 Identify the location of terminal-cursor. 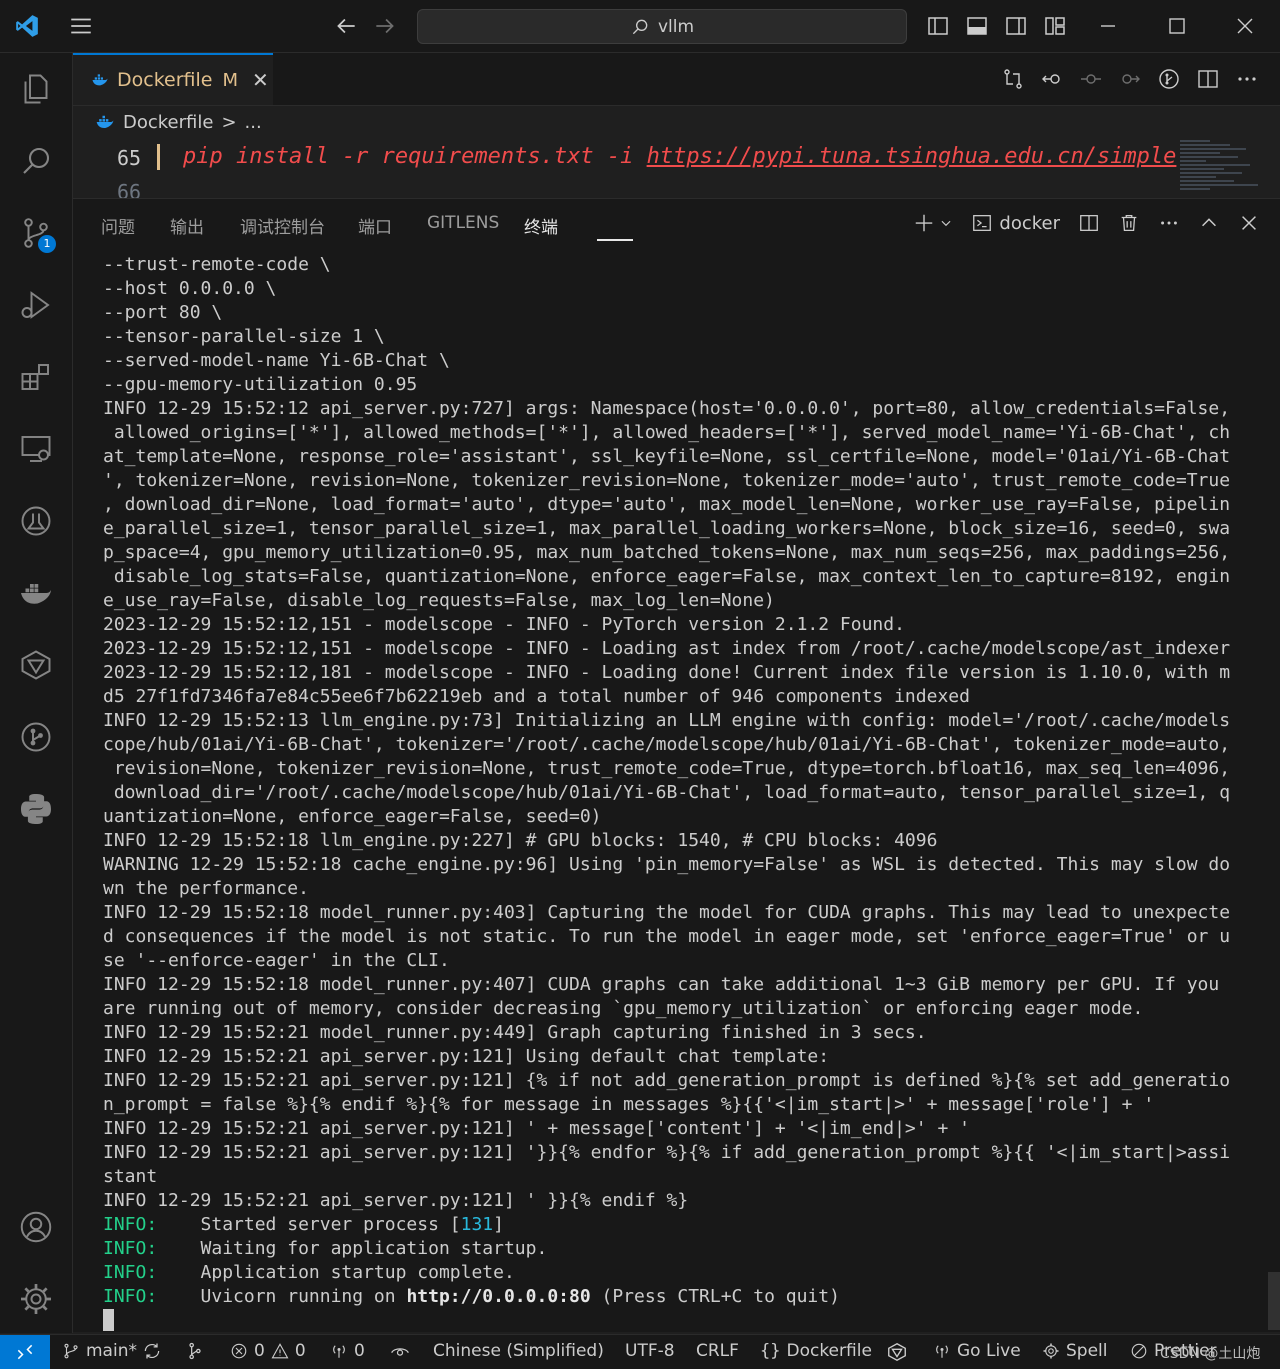
(108, 1320).